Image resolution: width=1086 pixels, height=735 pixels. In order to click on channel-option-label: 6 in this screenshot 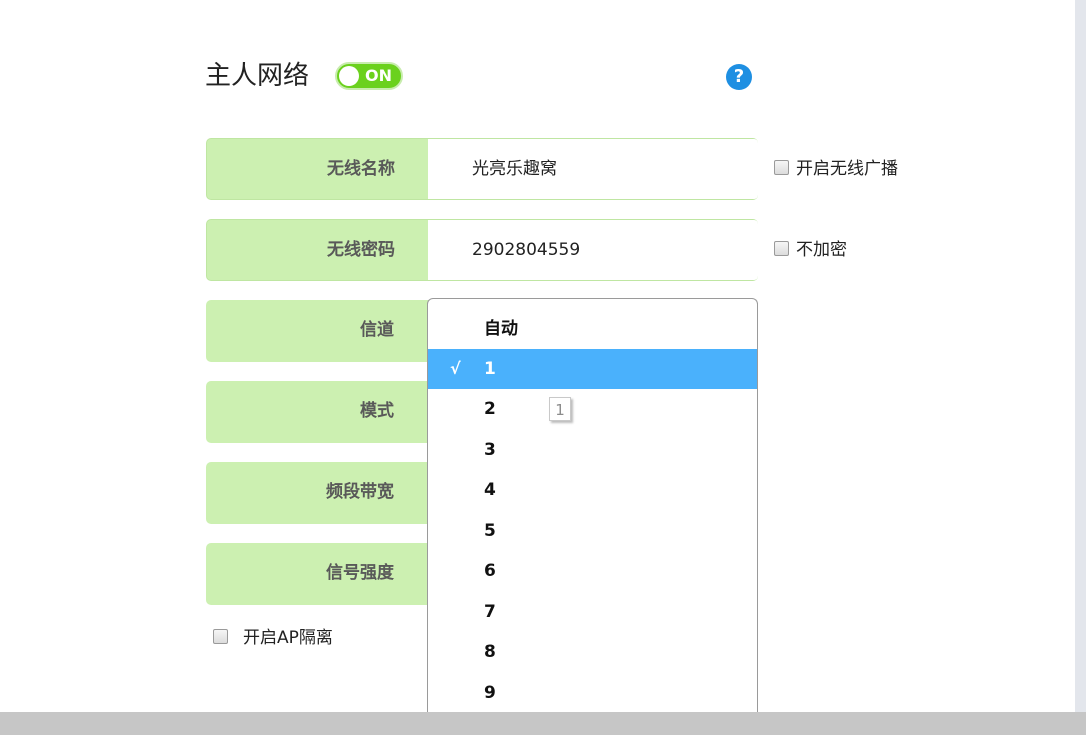, I will do `click(490, 571)`.